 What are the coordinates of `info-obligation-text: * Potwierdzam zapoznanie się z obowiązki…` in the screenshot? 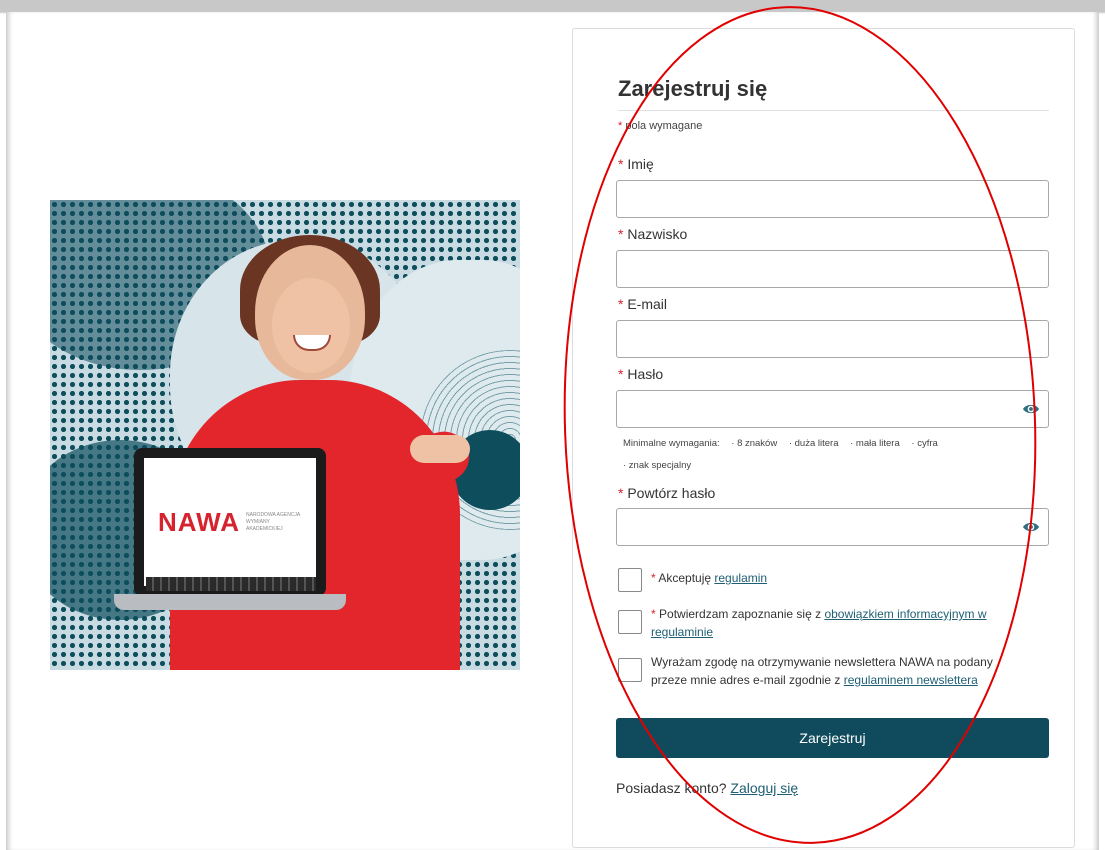 It's located at (841, 623).